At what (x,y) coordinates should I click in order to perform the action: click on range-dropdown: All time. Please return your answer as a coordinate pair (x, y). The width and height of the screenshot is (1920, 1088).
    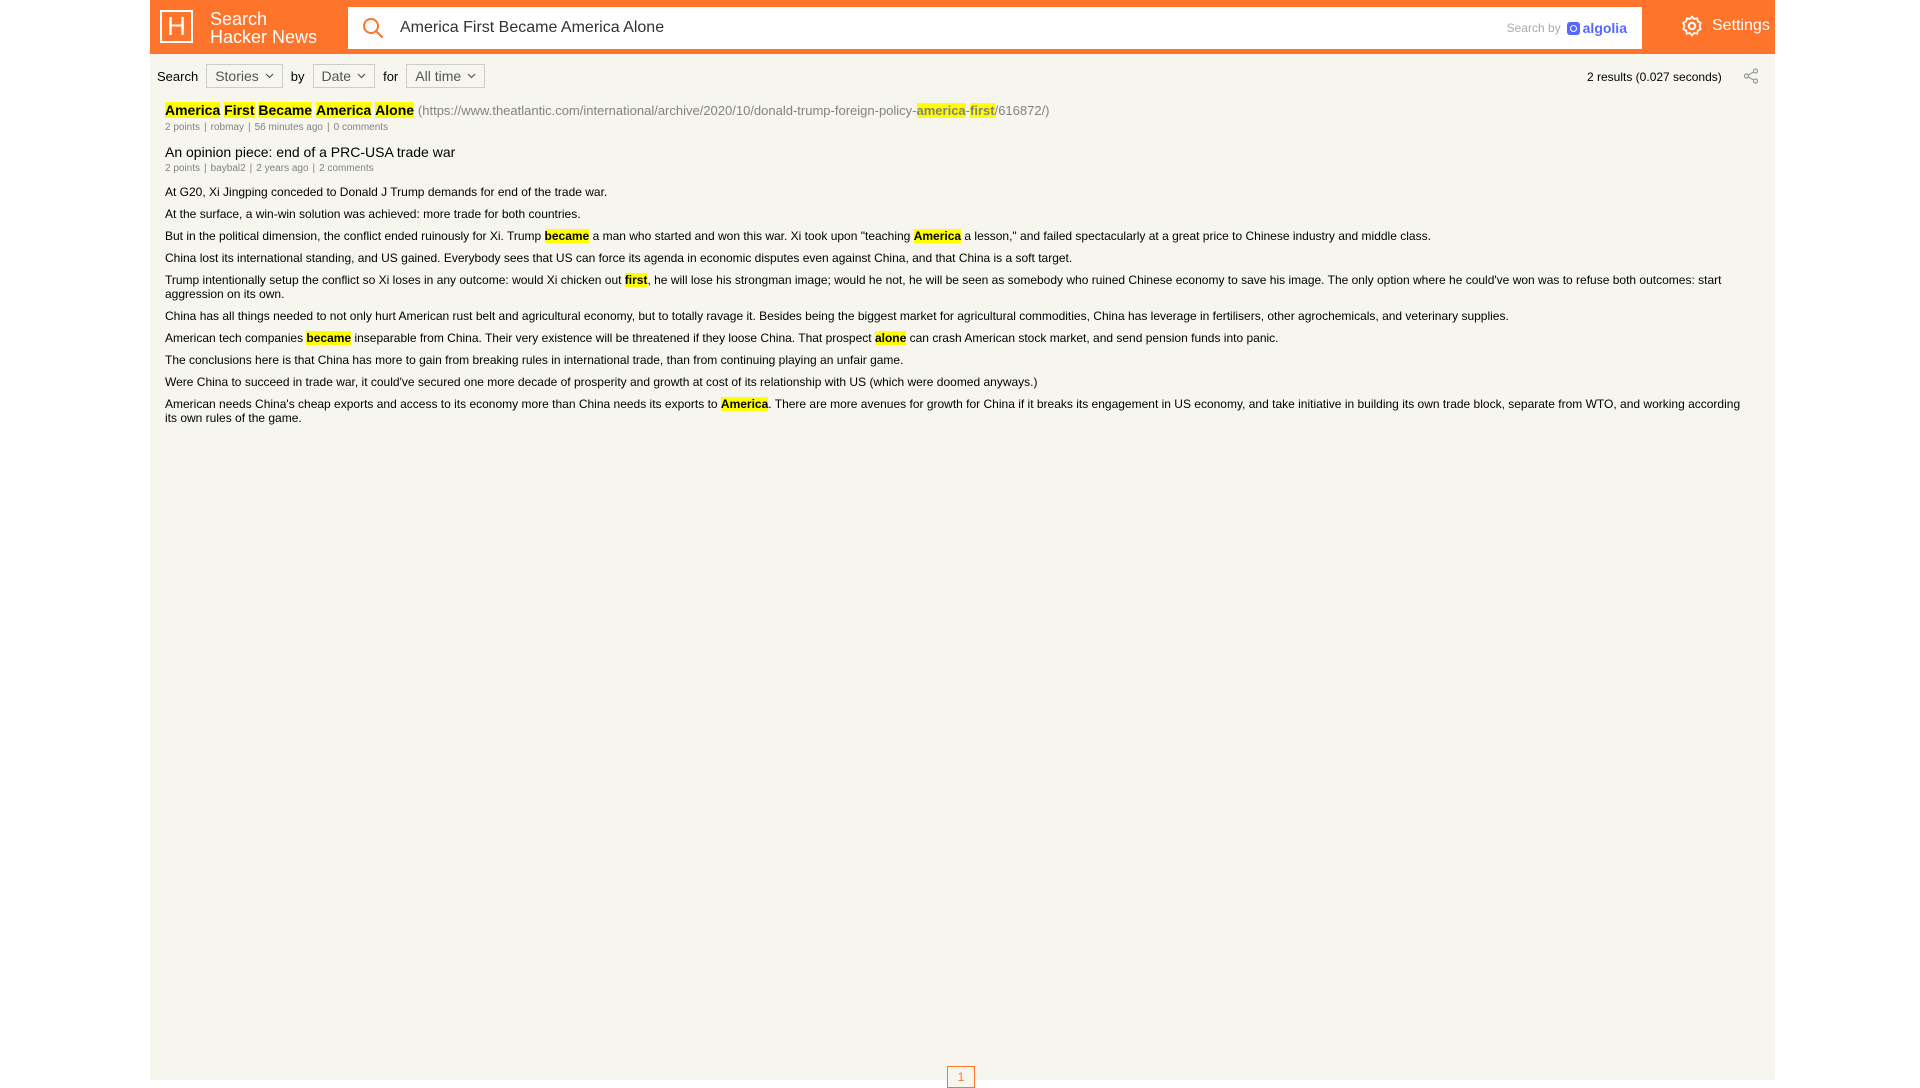
    Looking at the image, I should click on (446, 76).